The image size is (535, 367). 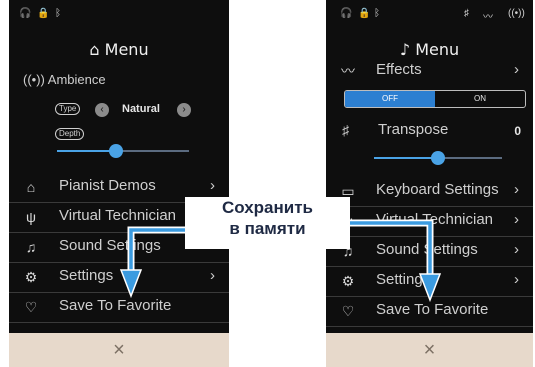 What do you see at coordinates (396, 261) in the screenshot?
I see `right-arrow` at bounding box center [396, 261].